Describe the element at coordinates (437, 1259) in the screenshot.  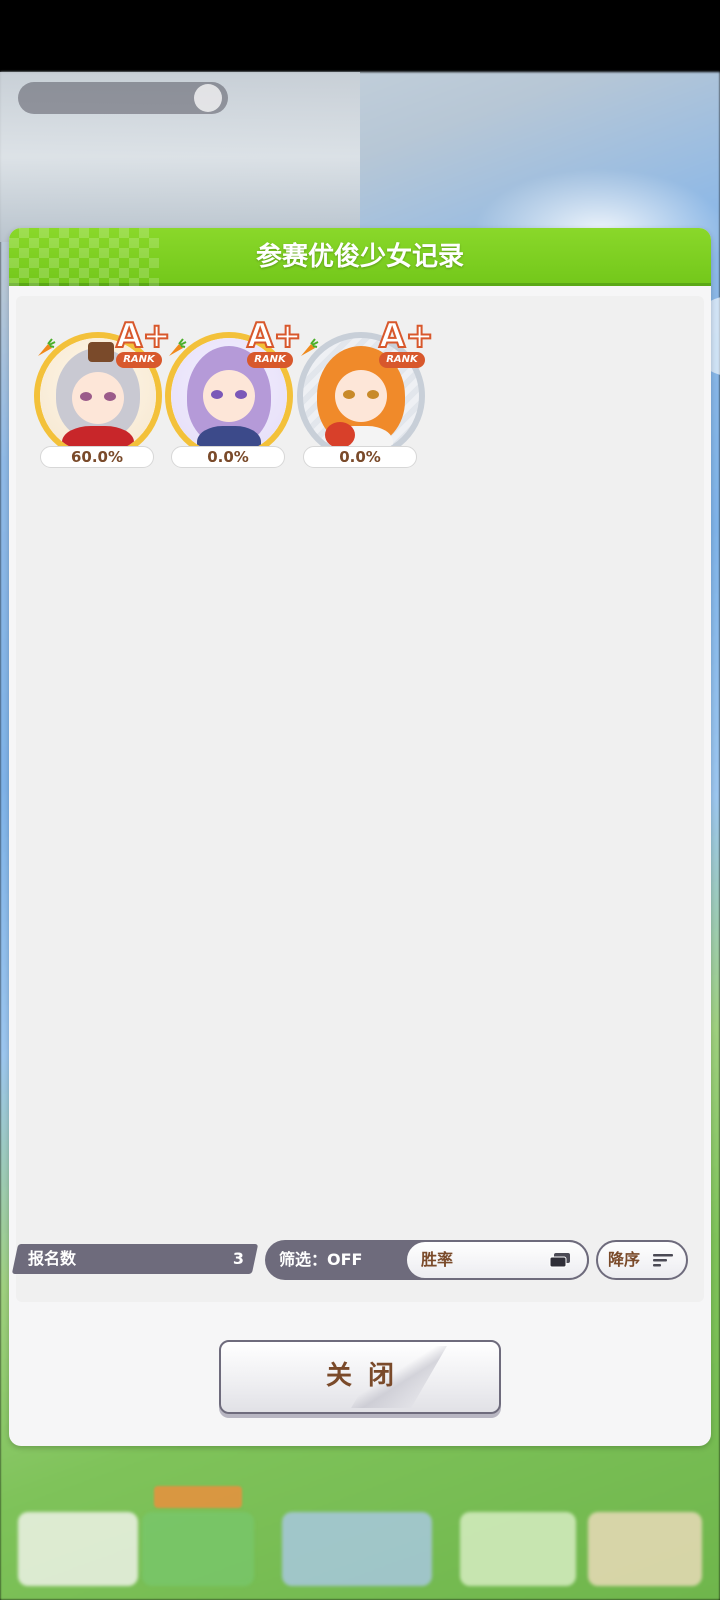
I see `sort-select-label: 胜率` at that location.